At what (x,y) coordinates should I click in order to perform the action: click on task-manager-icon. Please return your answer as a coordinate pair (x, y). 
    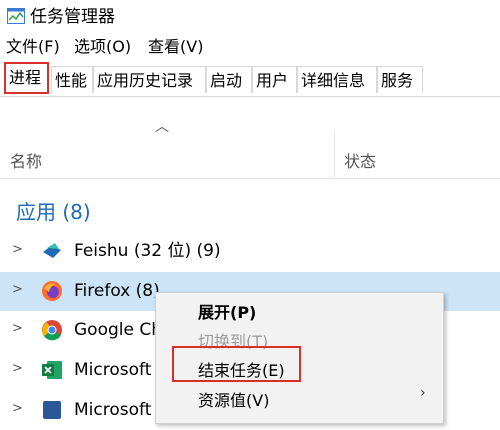
    Looking at the image, I should click on (16, 16).